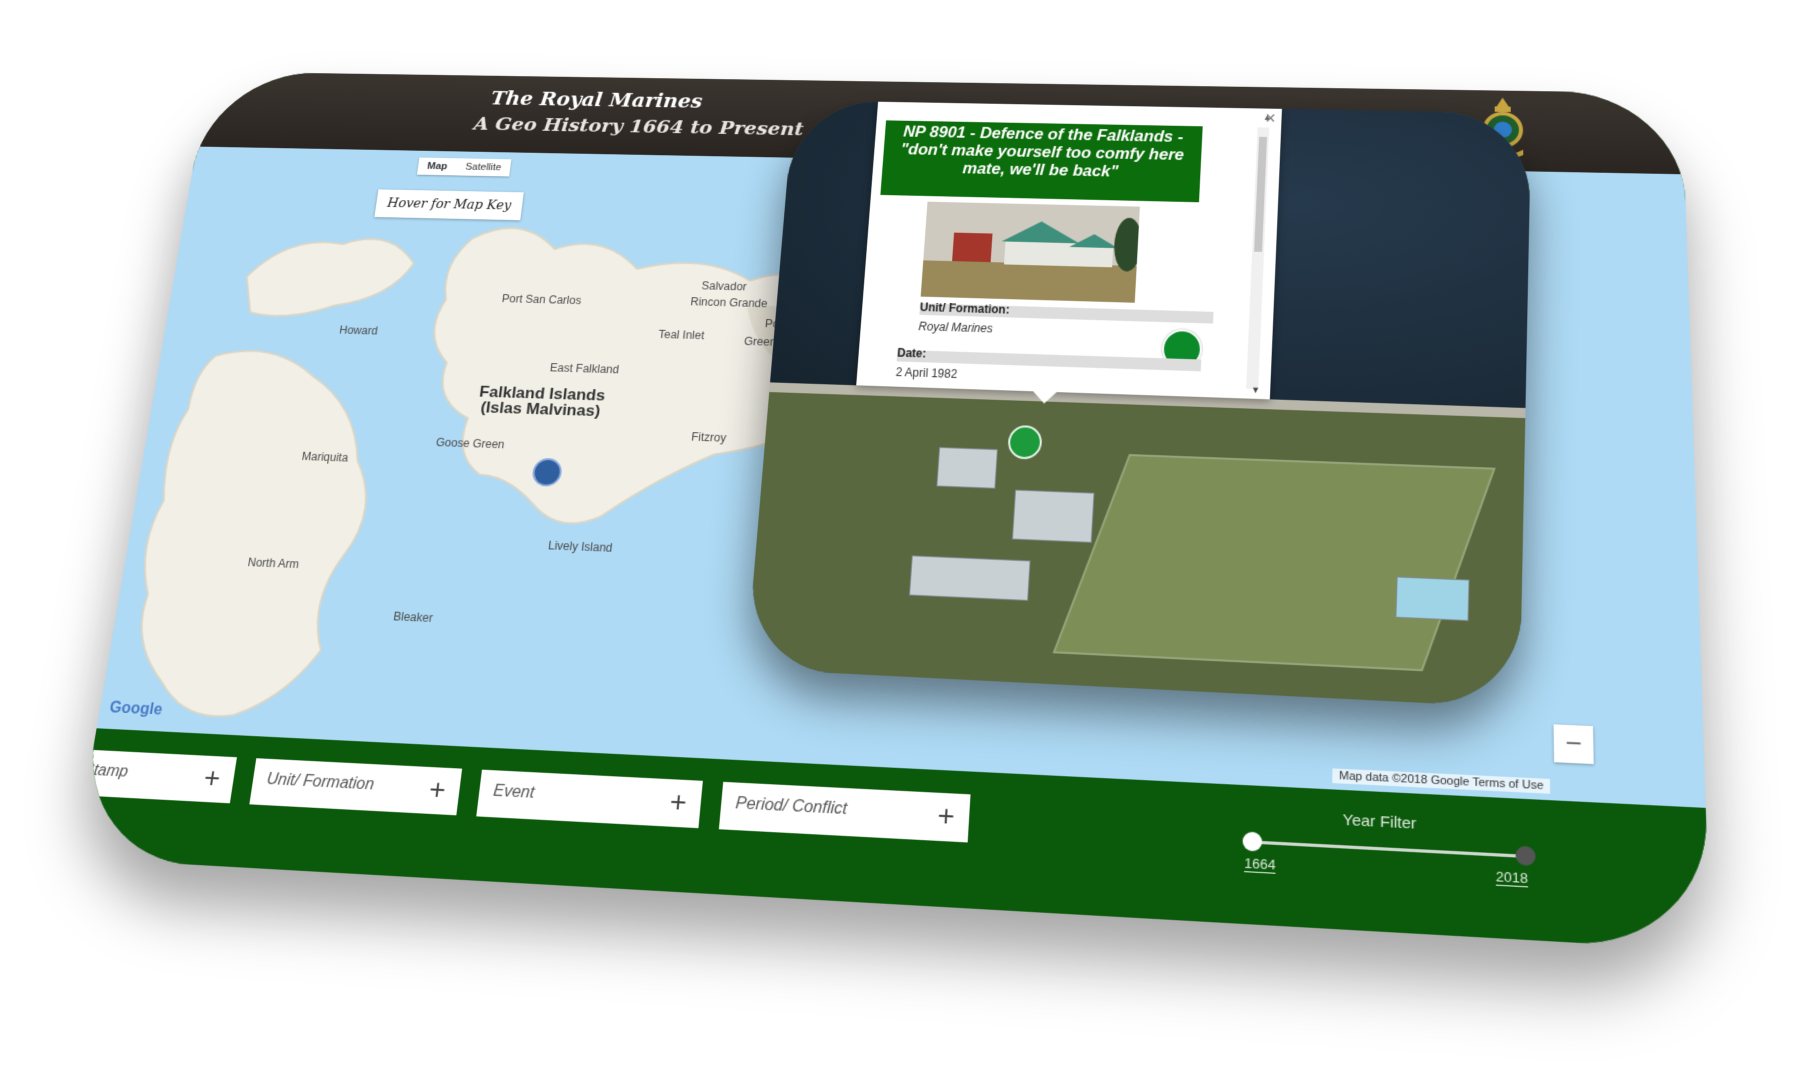 Image resolution: width=1797 pixels, height=1079 pixels. What do you see at coordinates (328, 275) in the screenshot?
I see `north-west-land` at bounding box center [328, 275].